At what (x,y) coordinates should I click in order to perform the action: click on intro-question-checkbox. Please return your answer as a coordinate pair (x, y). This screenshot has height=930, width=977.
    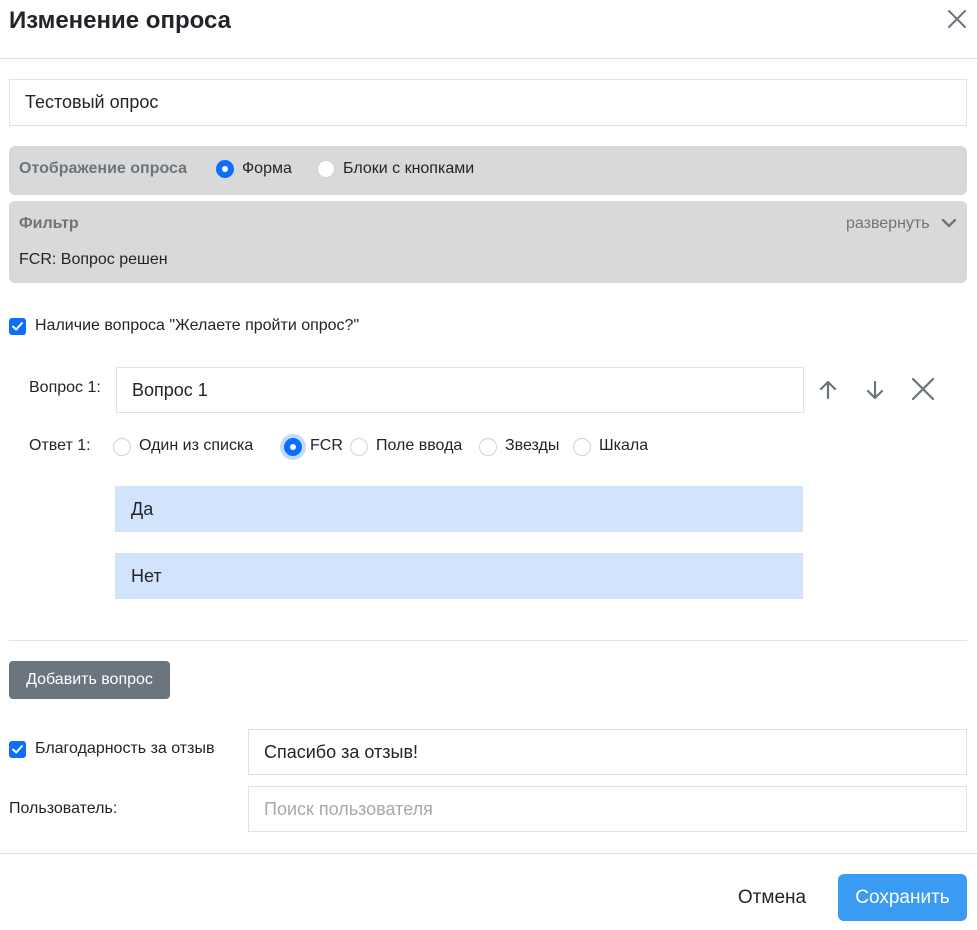
    Looking at the image, I should click on (17, 326).